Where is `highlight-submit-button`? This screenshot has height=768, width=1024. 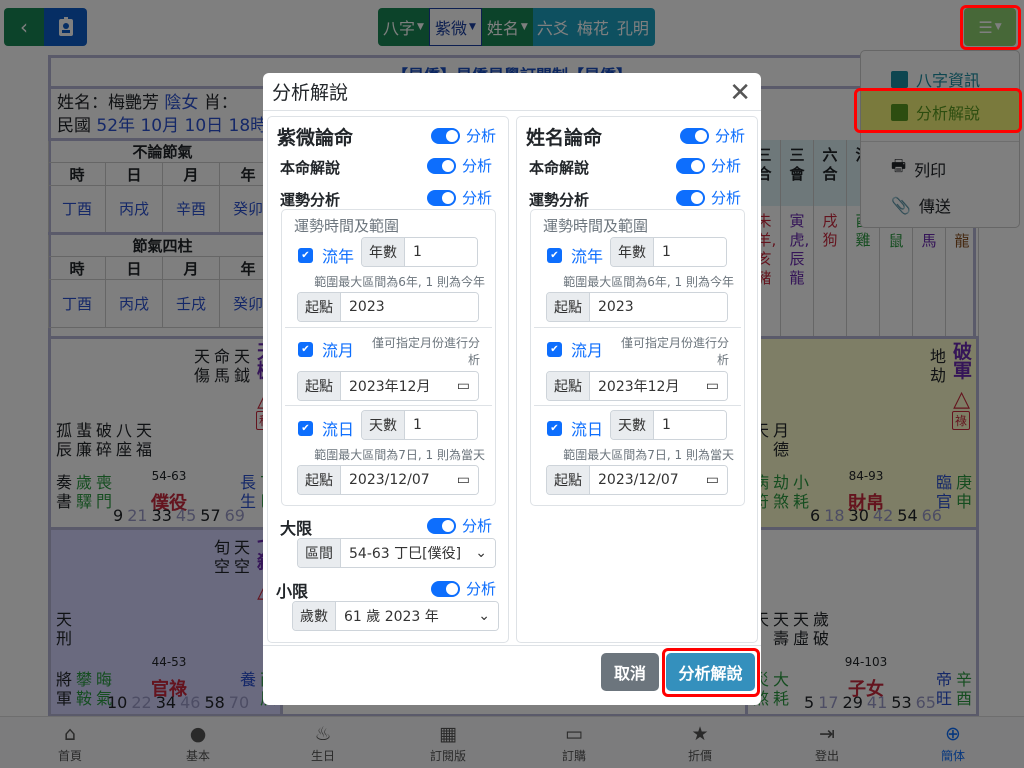
highlight-submit-button is located at coordinates (711, 672).